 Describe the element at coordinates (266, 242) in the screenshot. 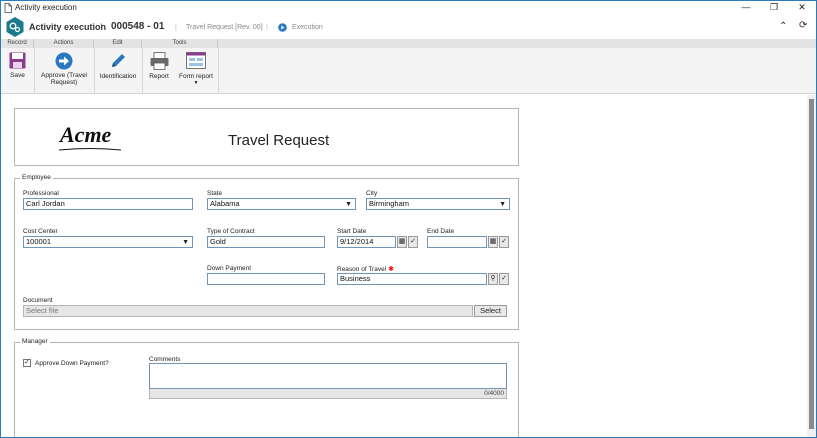

I see `contract-field: Gold` at that location.